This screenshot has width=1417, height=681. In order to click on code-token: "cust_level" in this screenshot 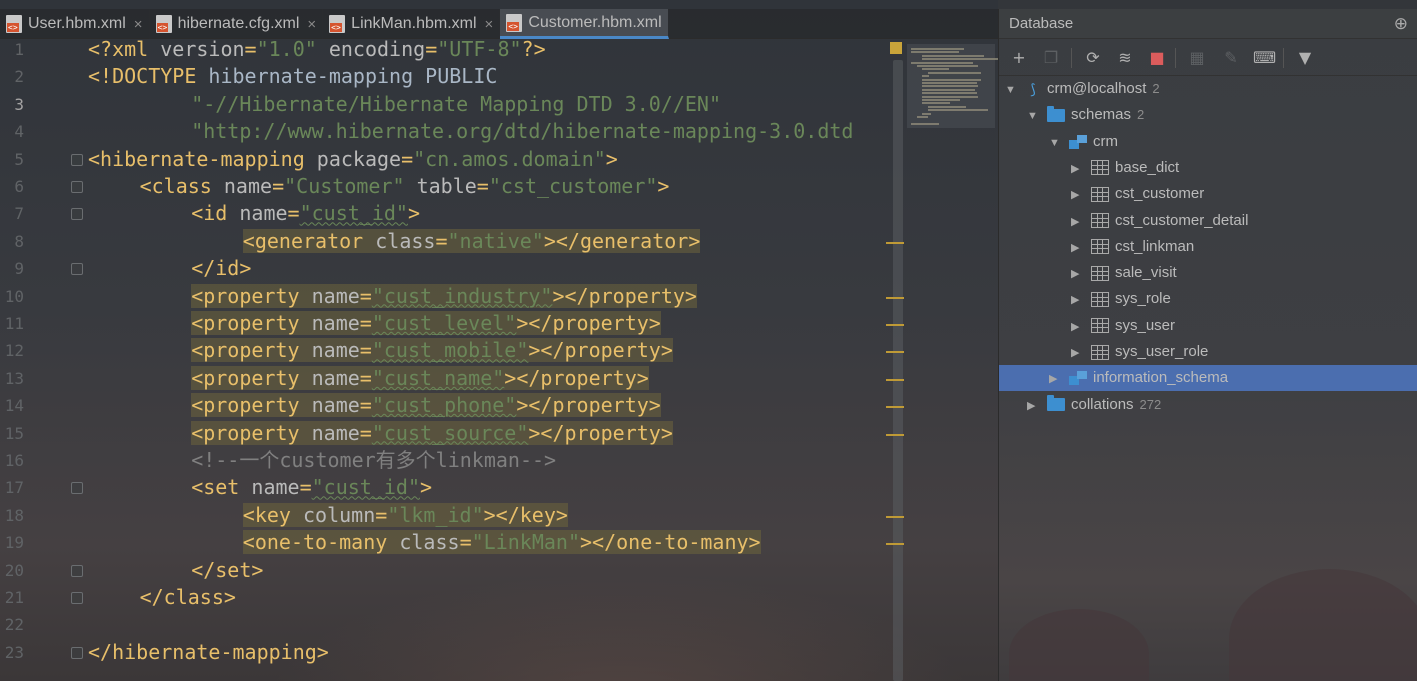, I will do `click(444, 323)`.